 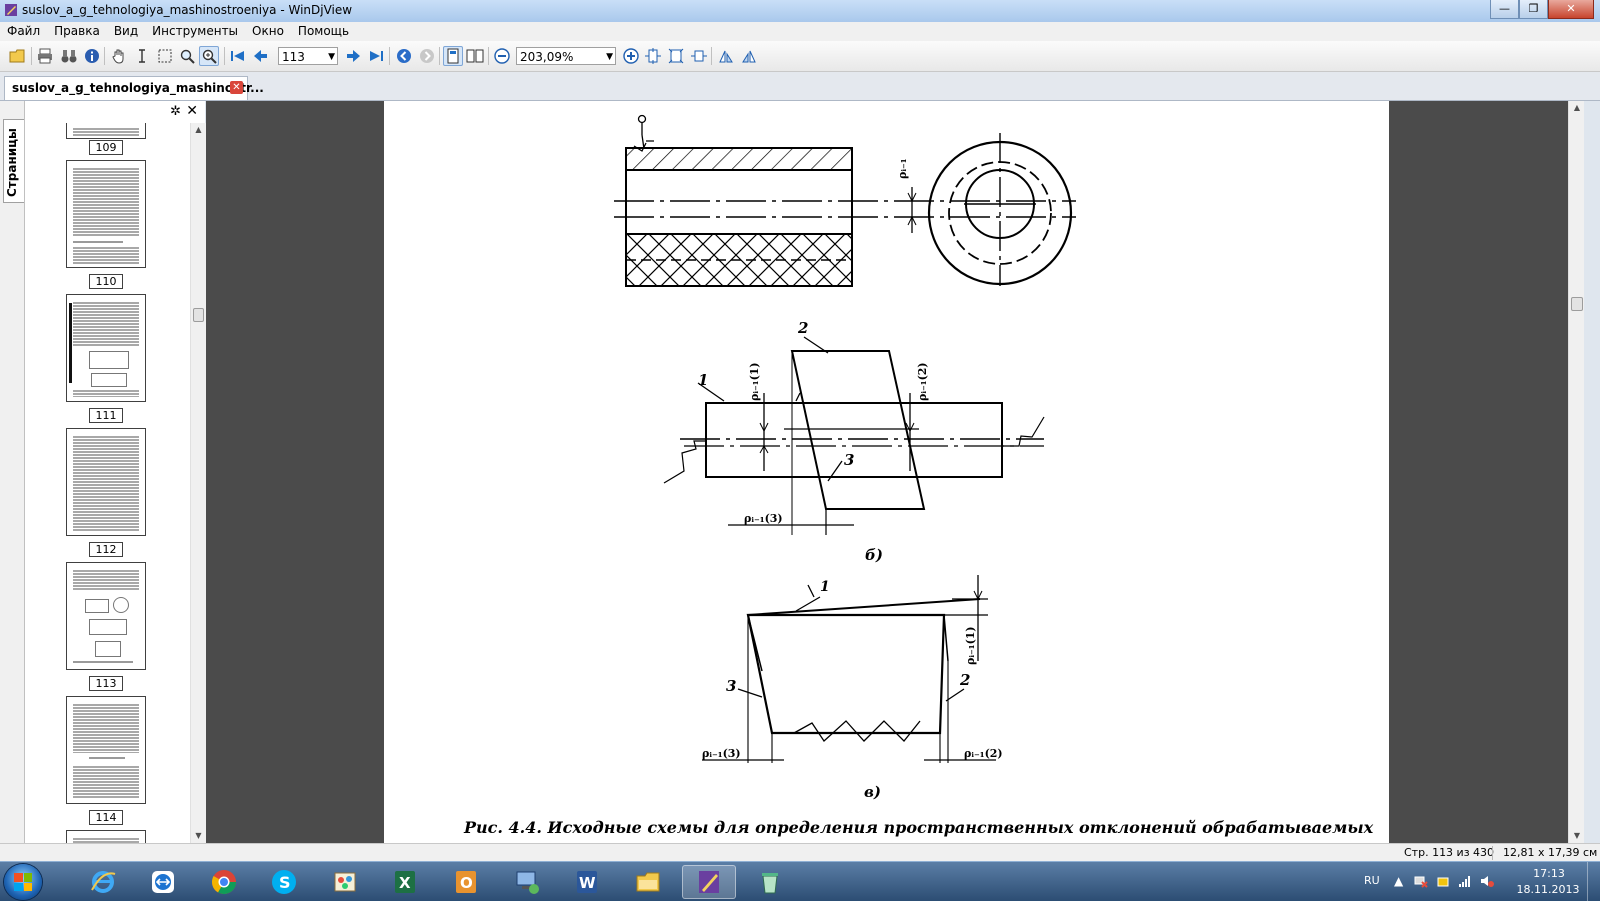 What do you see at coordinates (376, 56) in the screenshot?
I see `last-page-icon` at bounding box center [376, 56].